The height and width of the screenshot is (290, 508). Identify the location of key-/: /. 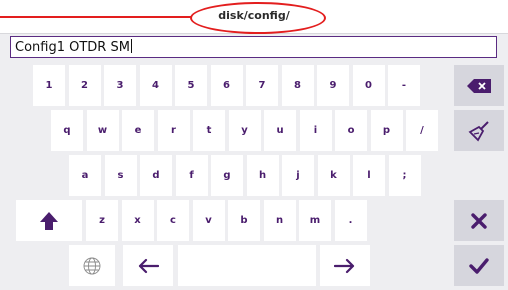
(422, 130).